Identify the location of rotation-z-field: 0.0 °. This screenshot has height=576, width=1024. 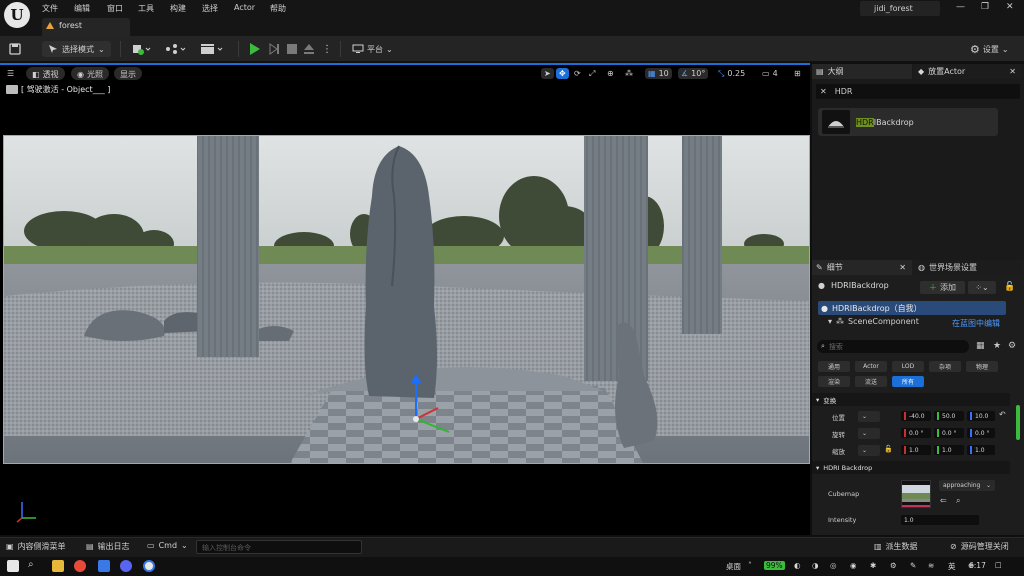
(981, 433).